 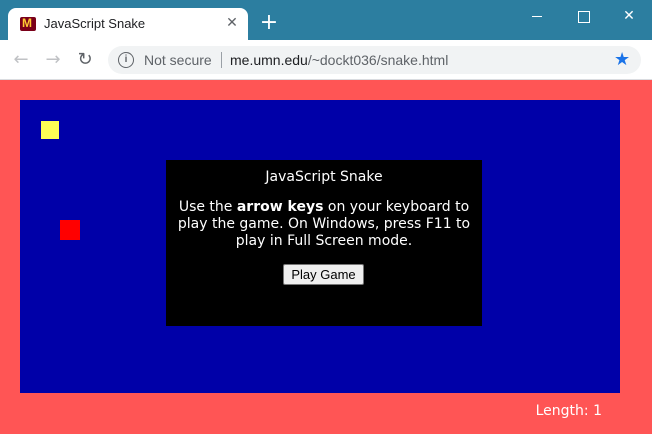 What do you see at coordinates (622, 60) in the screenshot?
I see `bookmark-star-icon: ★` at bounding box center [622, 60].